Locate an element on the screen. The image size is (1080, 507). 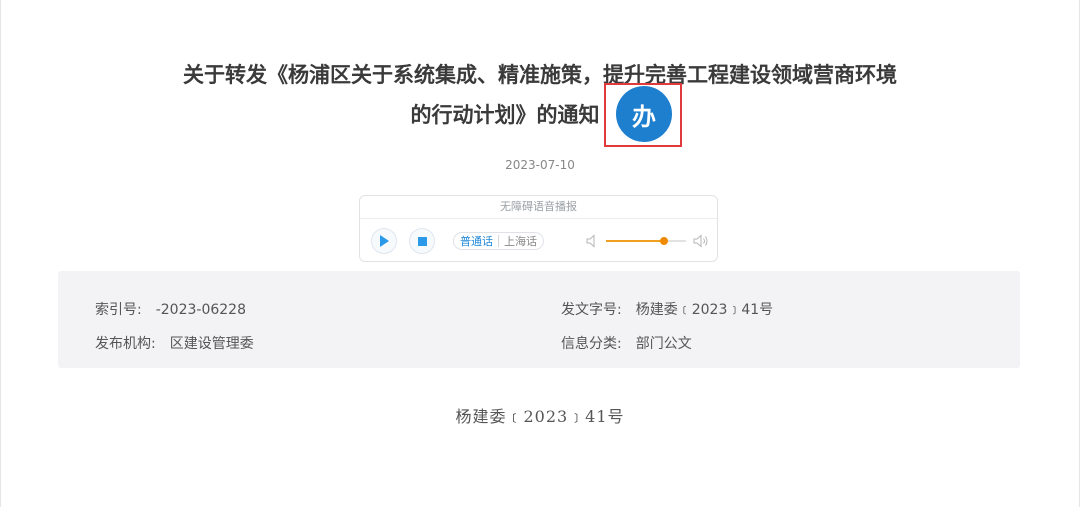
info-index-value: -2023-06228 is located at coordinates (200, 310).